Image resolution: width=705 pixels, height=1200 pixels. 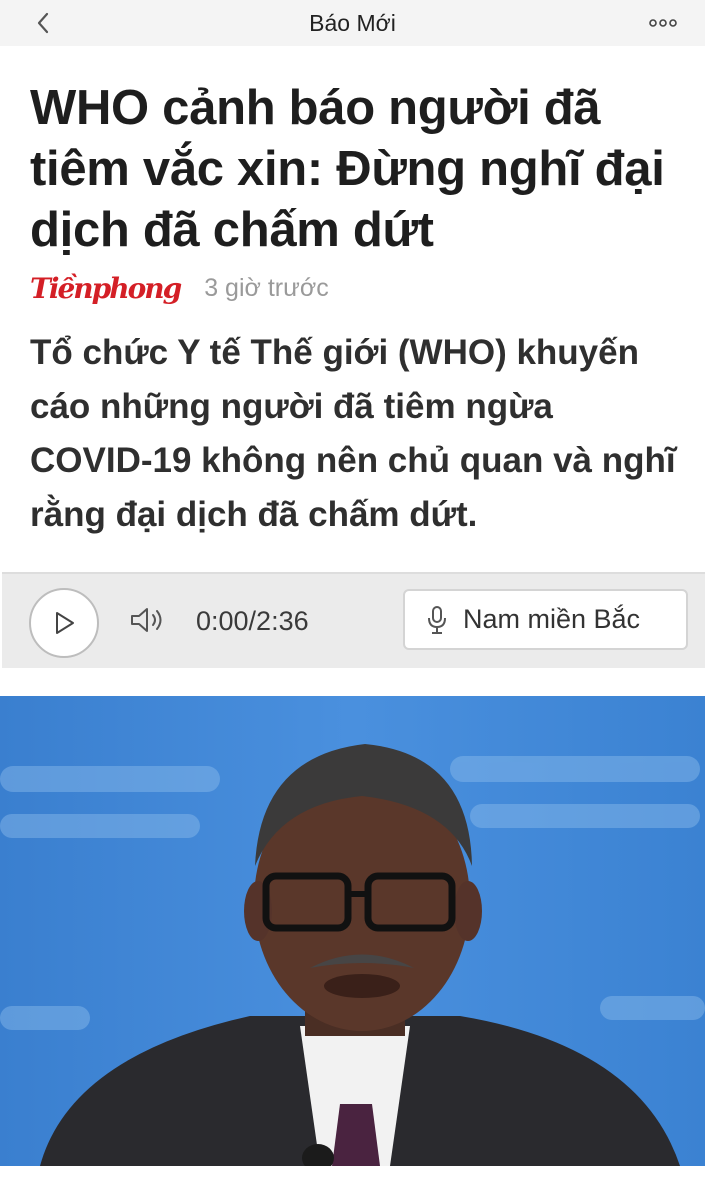 I want to click on play-button, so click(x=64, y=623).